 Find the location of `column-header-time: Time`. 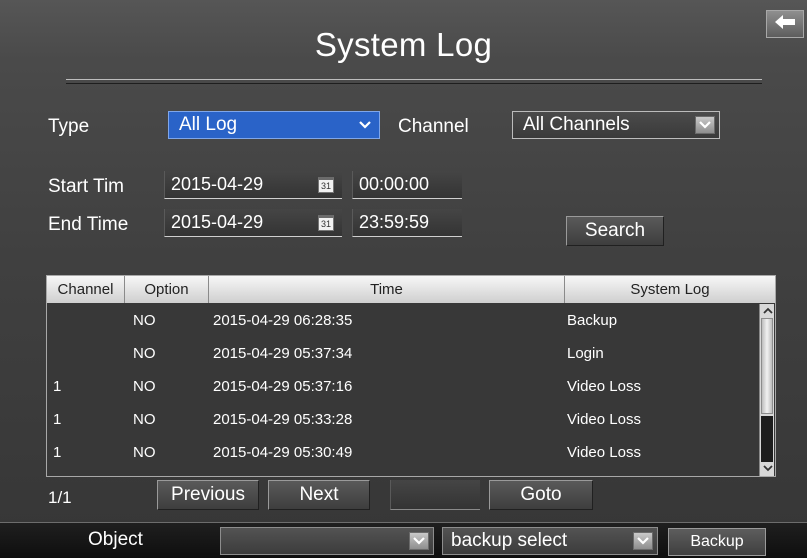

column-header-time: Time is located at coordinates (387, 289).